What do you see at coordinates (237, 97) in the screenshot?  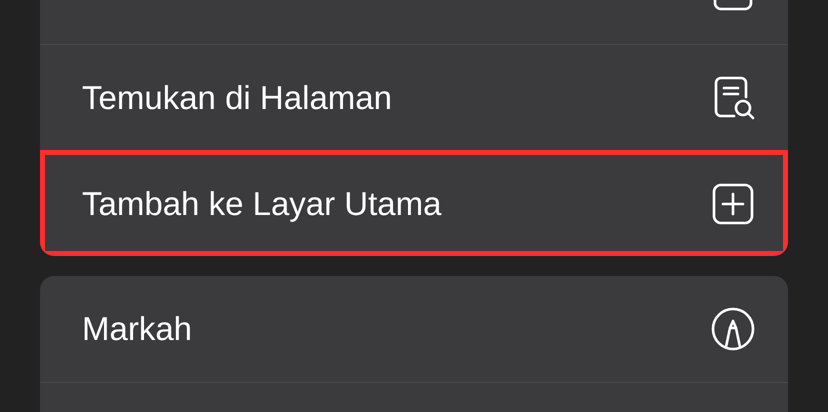 I see `menu-item-label: Temukan di Halaman` at bounding box center [237, 97].